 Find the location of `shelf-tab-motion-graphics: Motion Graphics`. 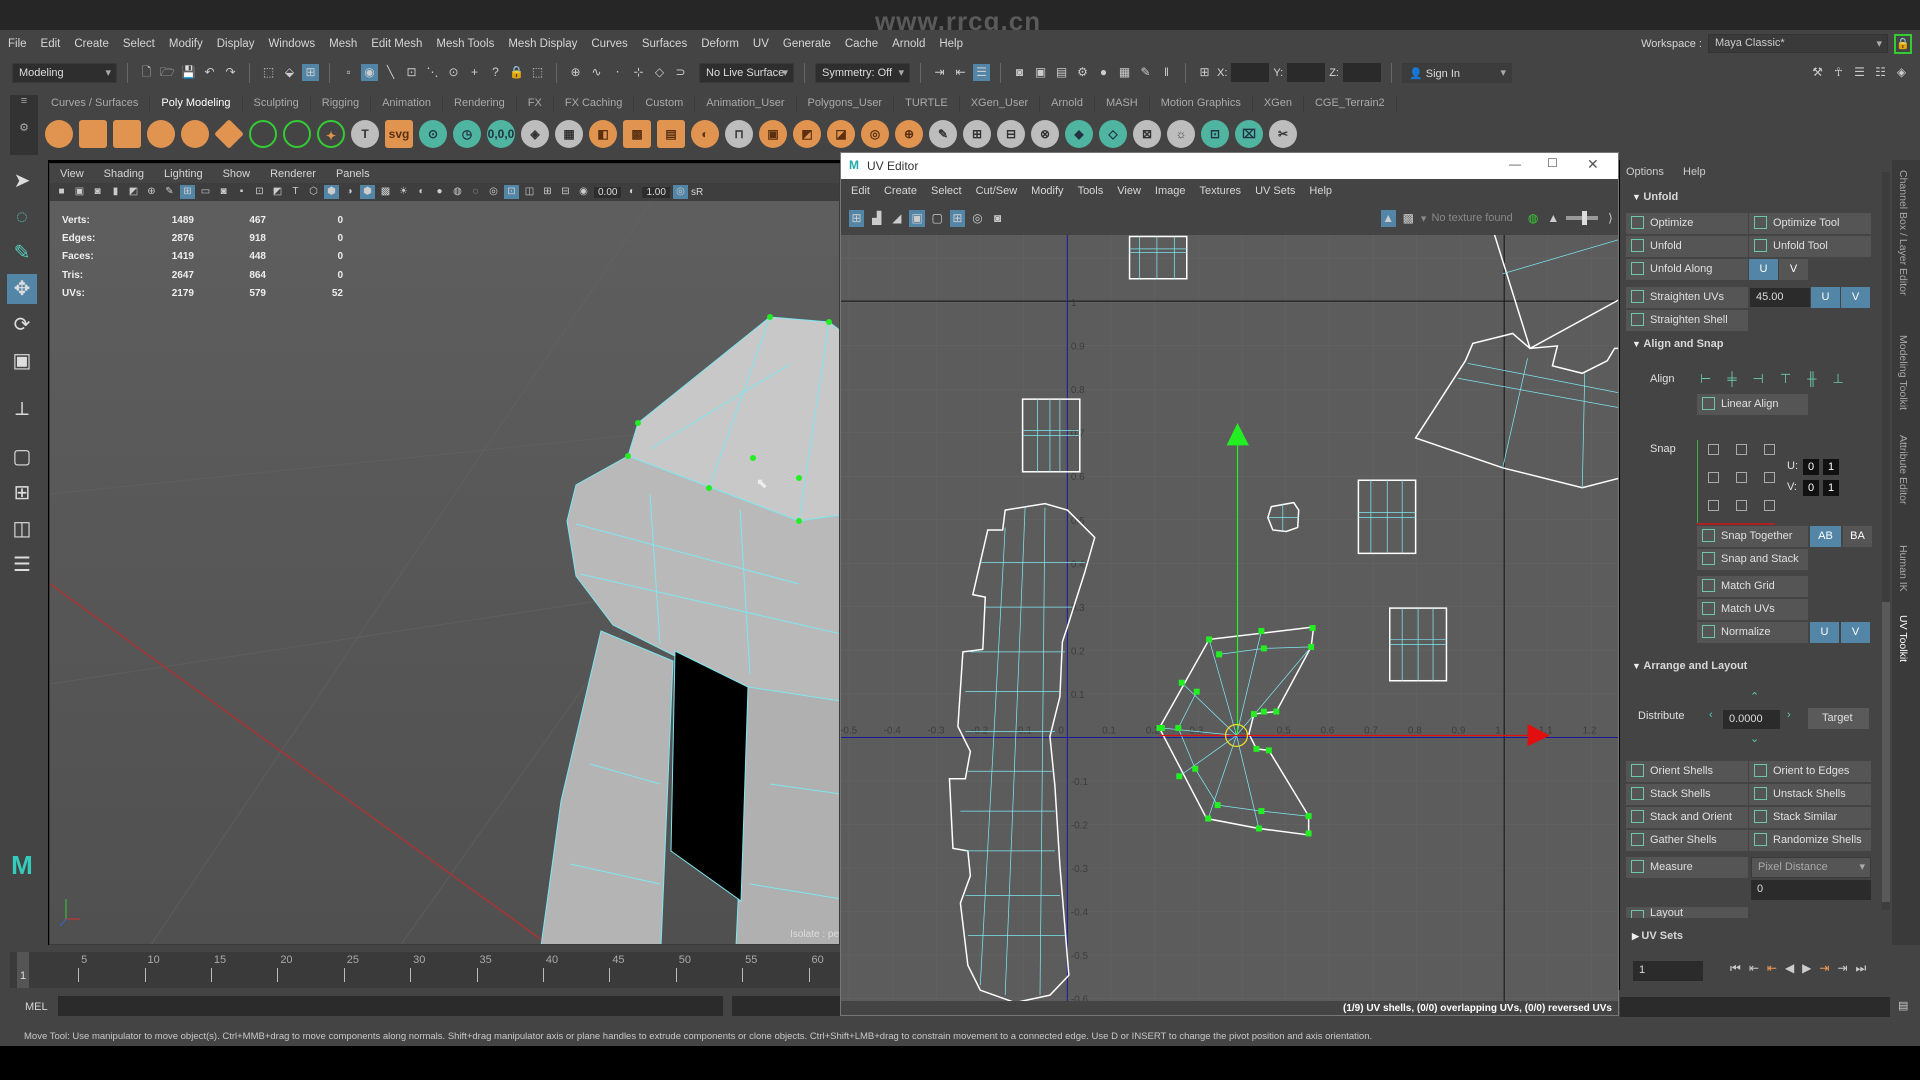

shelf-tab-motion-graphics: Motion Graphics is located at coordinates (1201, 104).